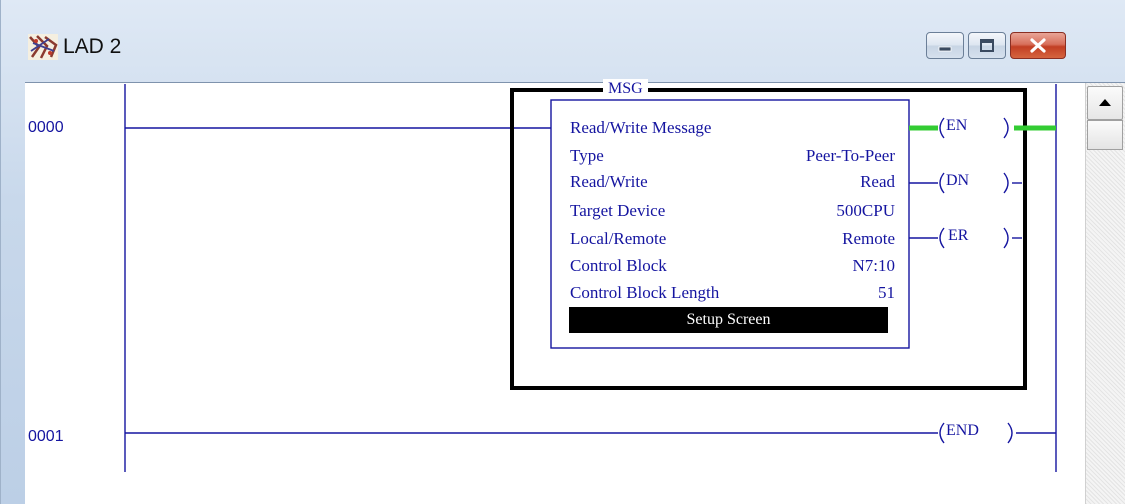 Image resolution: width=1125 pixels, height=504 pixels. What do you see at coordinates (942, 238) in the screenshot?
I see `er-coil-left-paren` at bounding box center [942, 238].